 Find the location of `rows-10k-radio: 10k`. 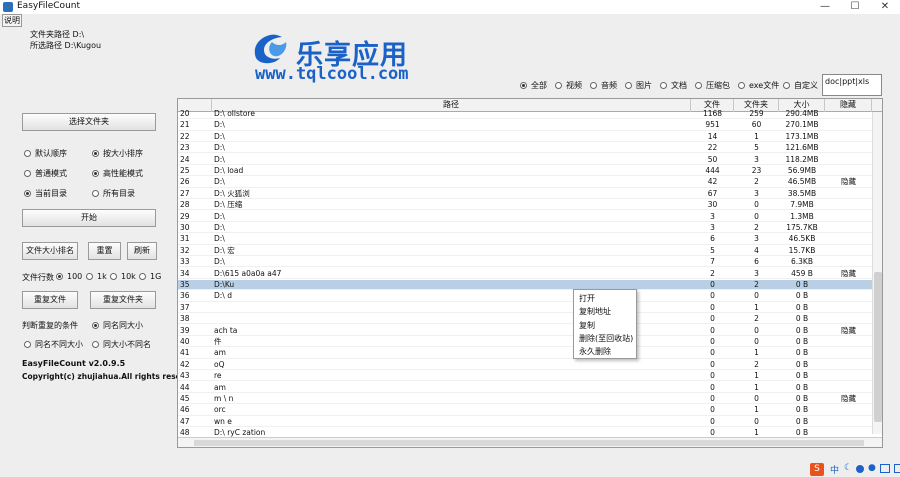

rows-10k-radio: 10k is located at coordinates (123, 276).